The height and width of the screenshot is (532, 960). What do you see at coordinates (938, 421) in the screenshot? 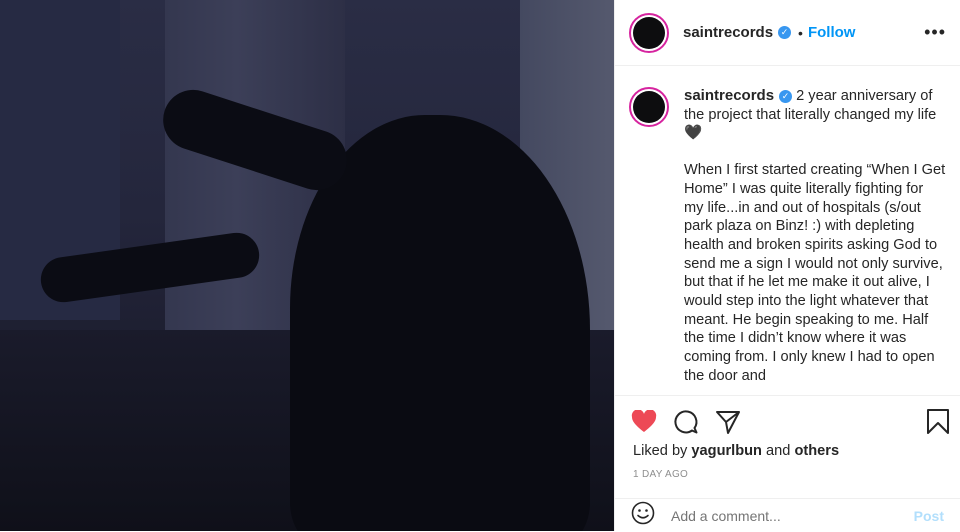
I see `save-icon` at bounding box center [938, 421].